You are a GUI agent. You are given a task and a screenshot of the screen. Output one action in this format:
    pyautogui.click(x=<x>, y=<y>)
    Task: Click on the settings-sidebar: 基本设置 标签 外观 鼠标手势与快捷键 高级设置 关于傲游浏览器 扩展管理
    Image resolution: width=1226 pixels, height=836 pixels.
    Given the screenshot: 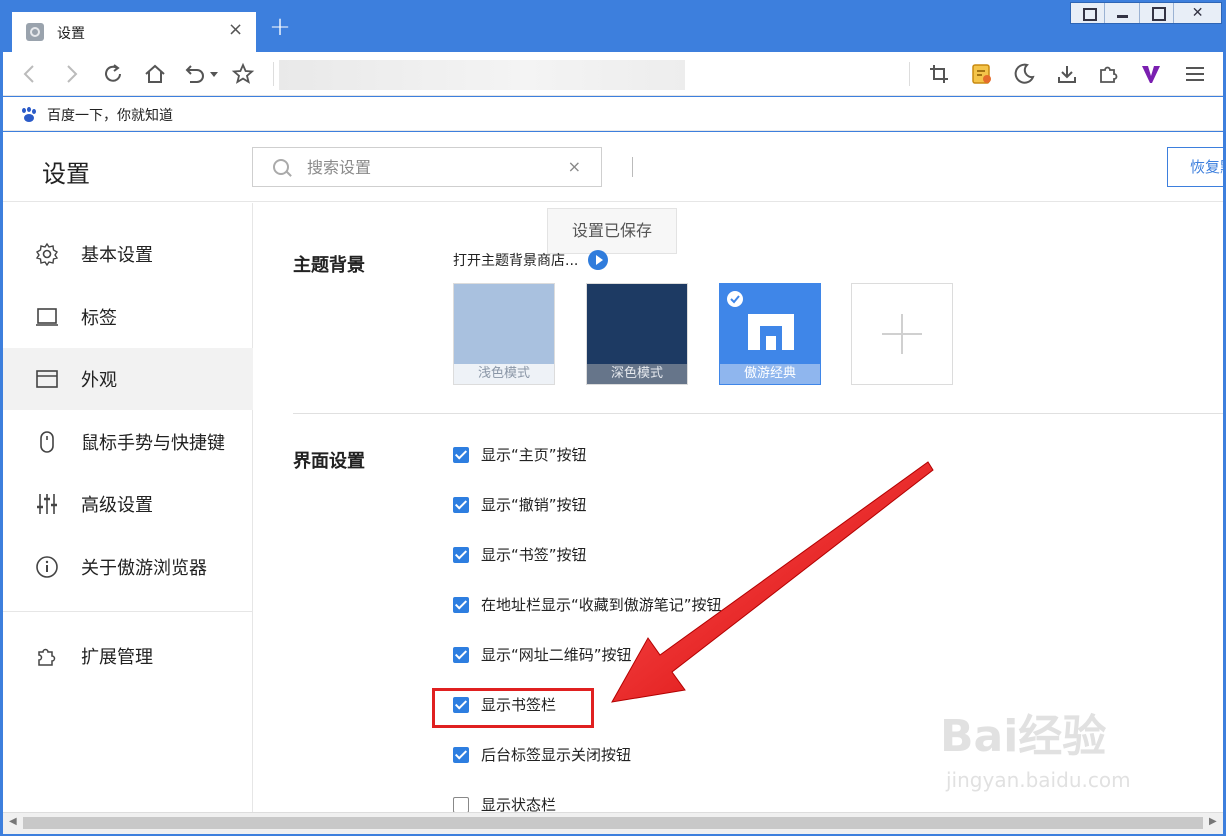 What is the action you would take?
    pyautogui.click(x=128, y=507)
    